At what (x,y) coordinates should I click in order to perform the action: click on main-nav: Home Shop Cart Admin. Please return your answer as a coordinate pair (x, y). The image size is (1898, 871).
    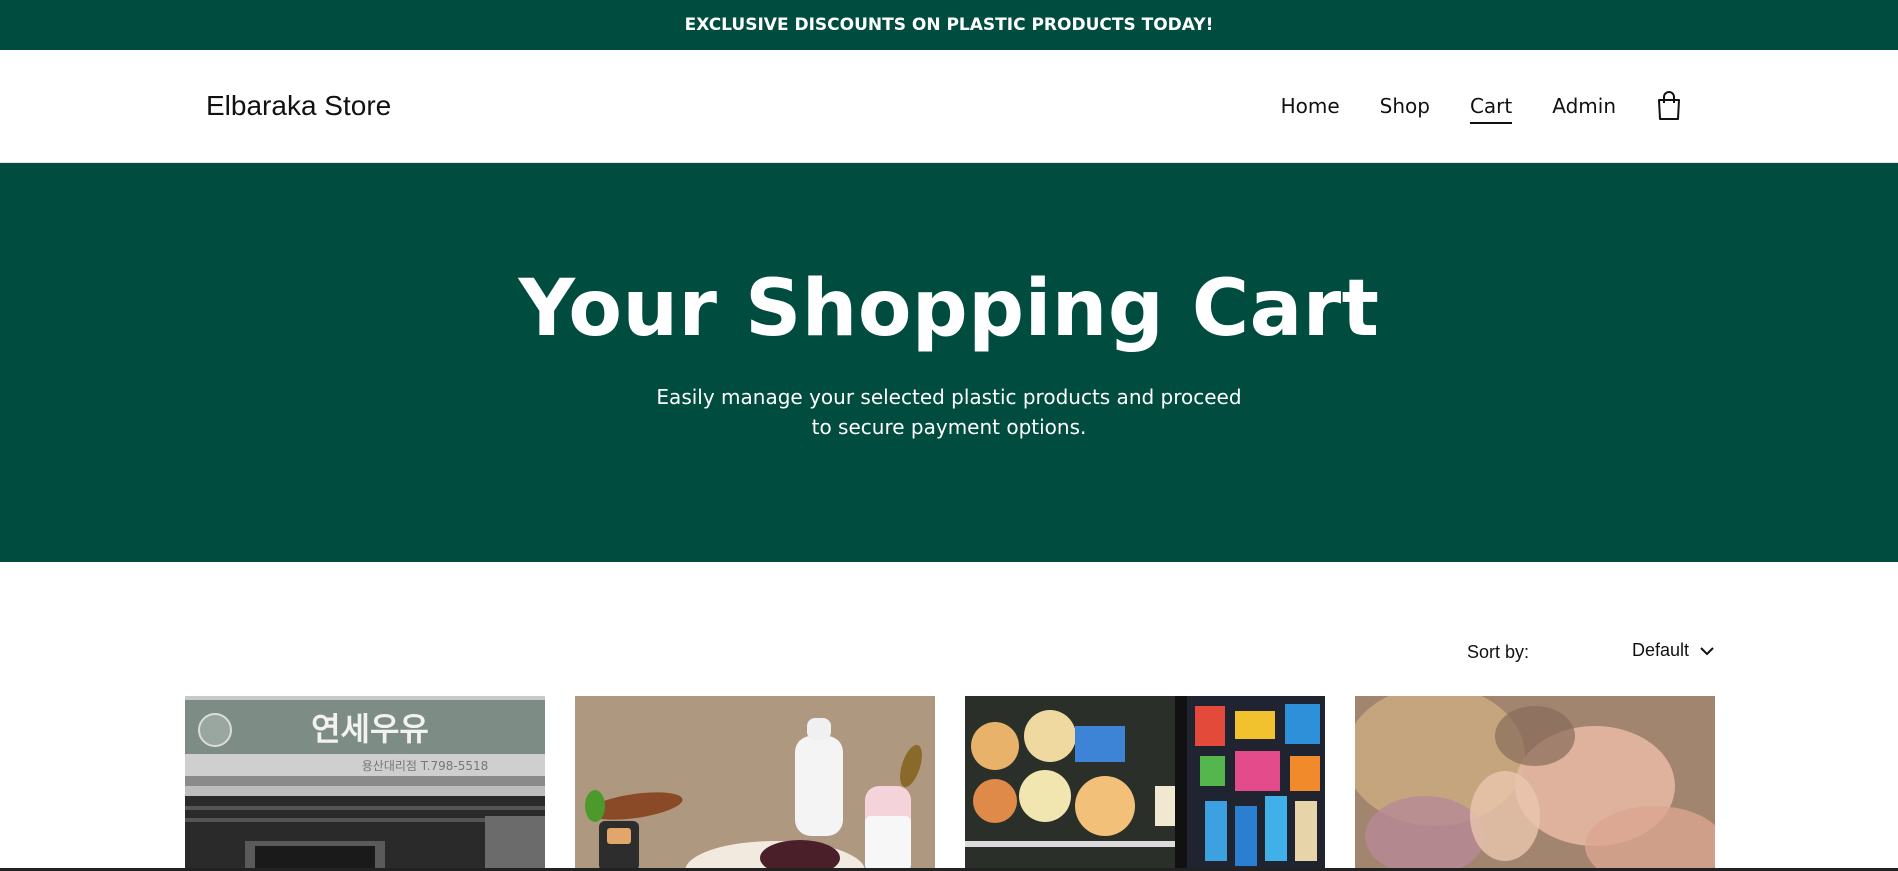
    Looking at the image, I should click on (1448, 106).